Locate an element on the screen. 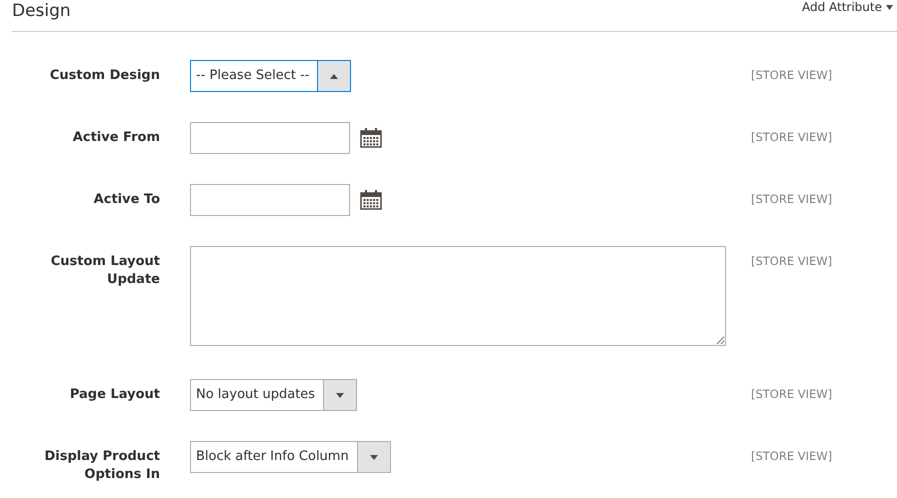 This screenshot has height=498, width=897. select-field: -- Please Select -- is located at coordinates (271, 76).